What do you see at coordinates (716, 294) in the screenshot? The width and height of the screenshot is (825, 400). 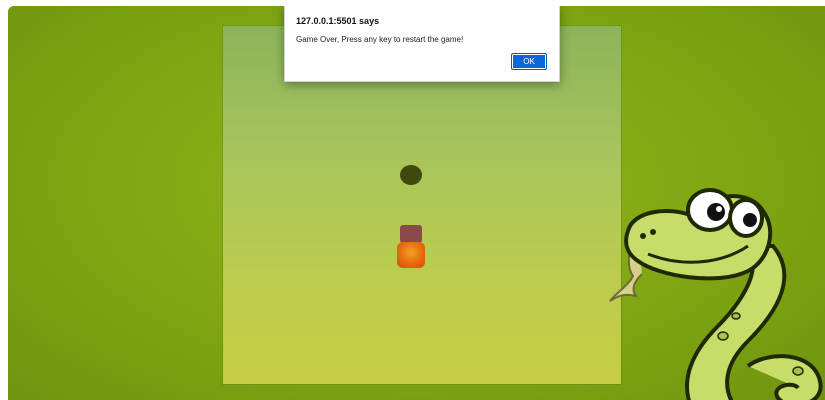 I see `snake-mascot-illustration` at bounding box center [716, 294].